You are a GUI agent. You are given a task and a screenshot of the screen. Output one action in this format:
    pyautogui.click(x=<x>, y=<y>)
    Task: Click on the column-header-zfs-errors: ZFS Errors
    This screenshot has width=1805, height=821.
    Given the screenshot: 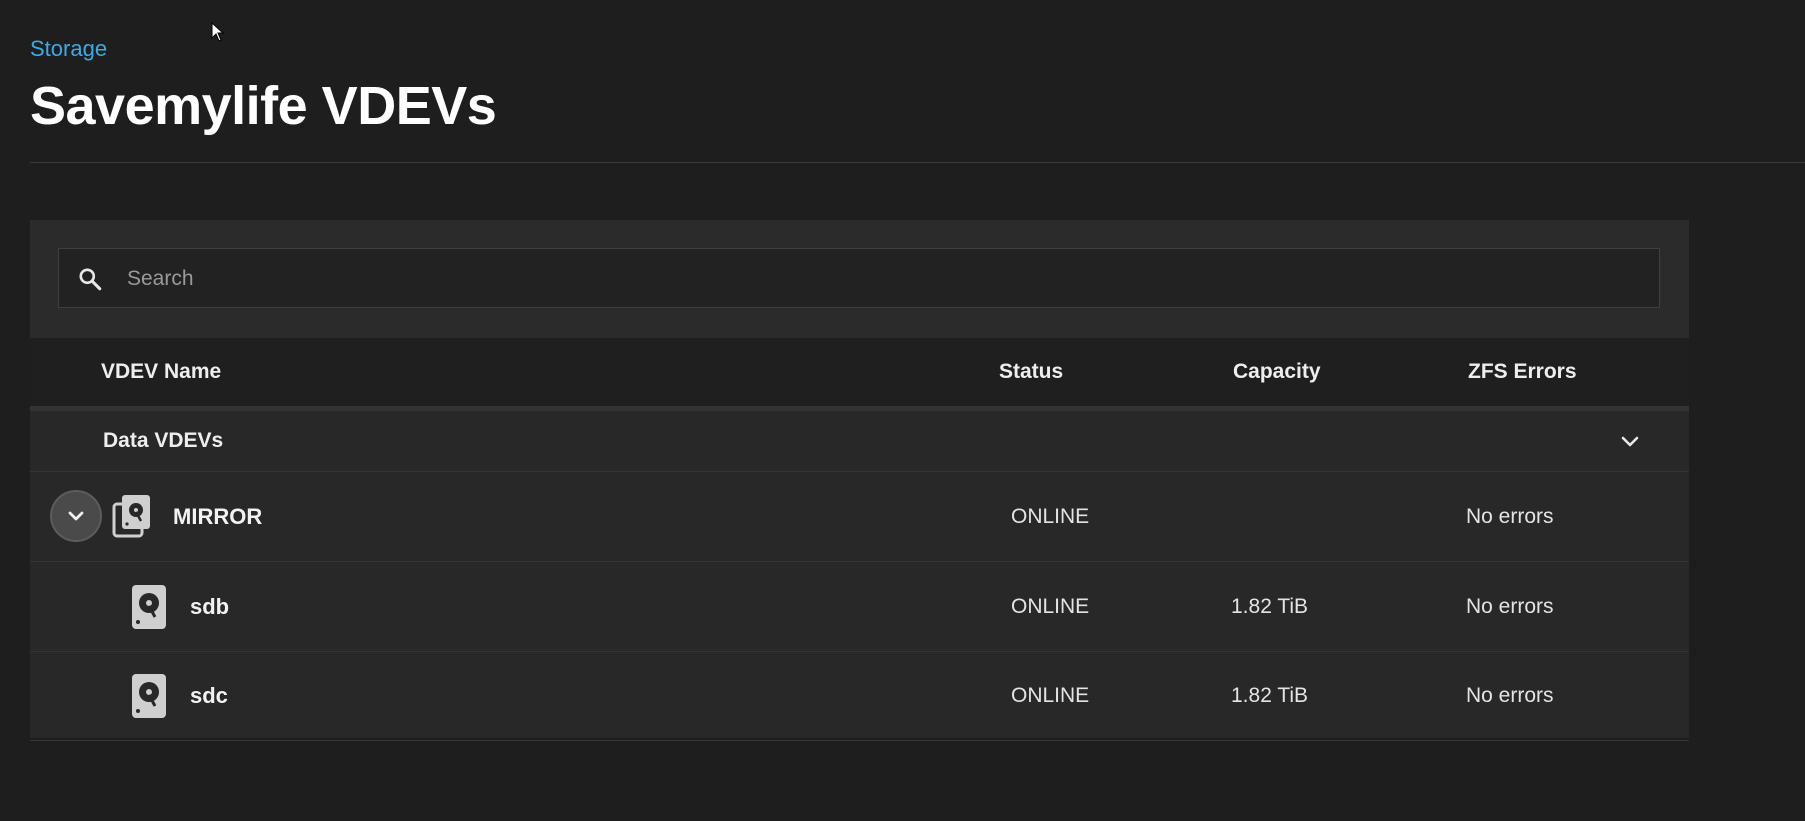 What is the action you would take?
    pyautogui.click(x=1522, y=372)
    